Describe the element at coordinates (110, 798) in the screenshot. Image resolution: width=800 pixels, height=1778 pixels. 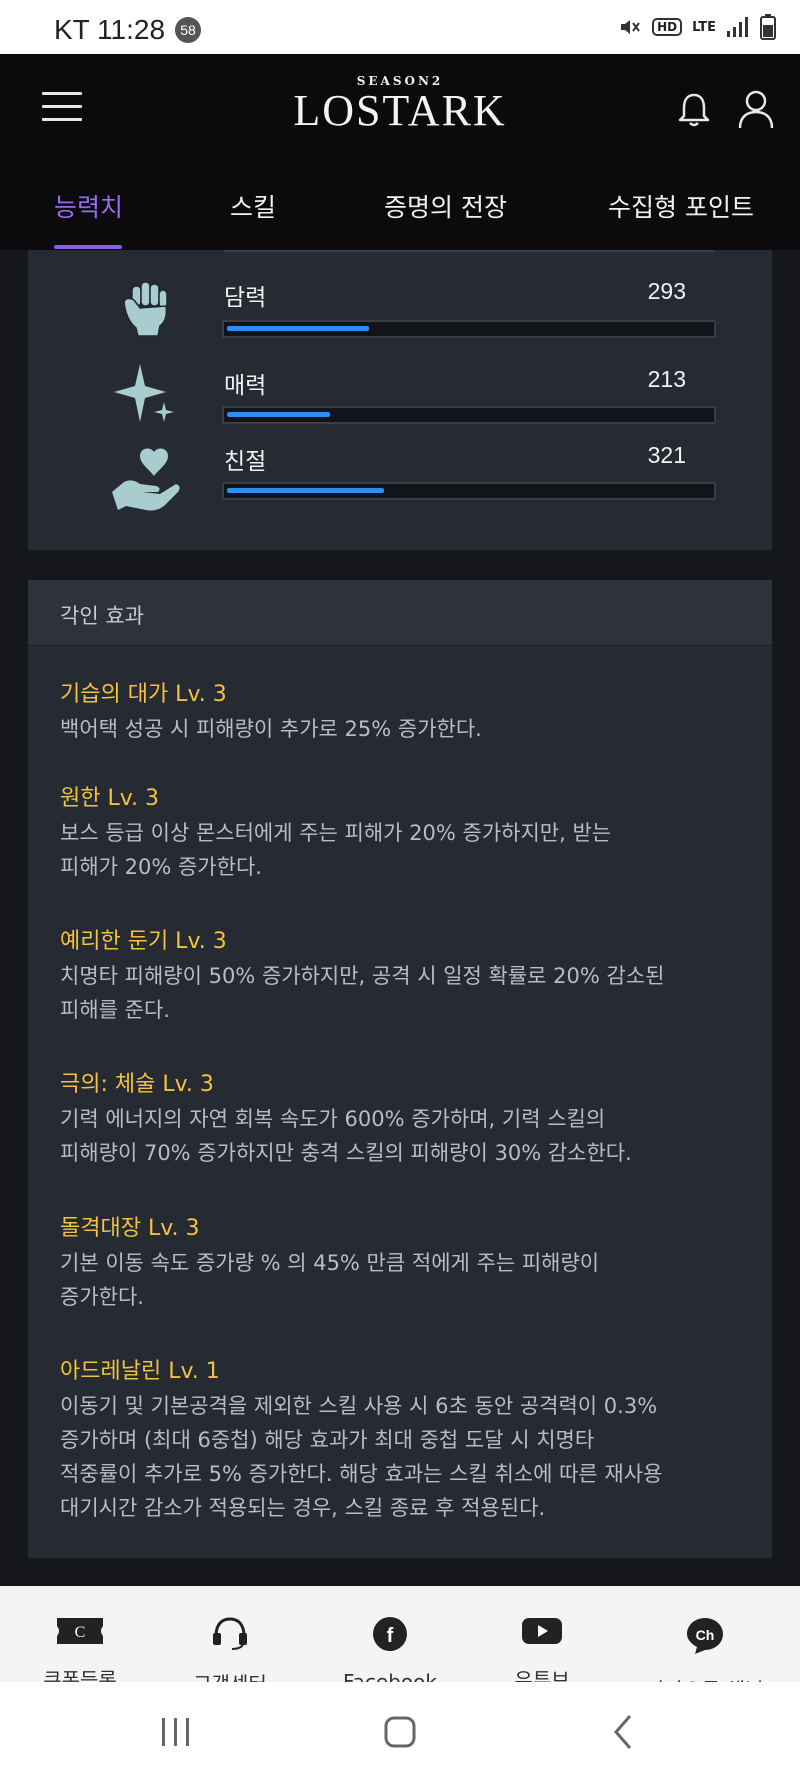
I see `engraving-name: 원한 Lv. 3` at that location.